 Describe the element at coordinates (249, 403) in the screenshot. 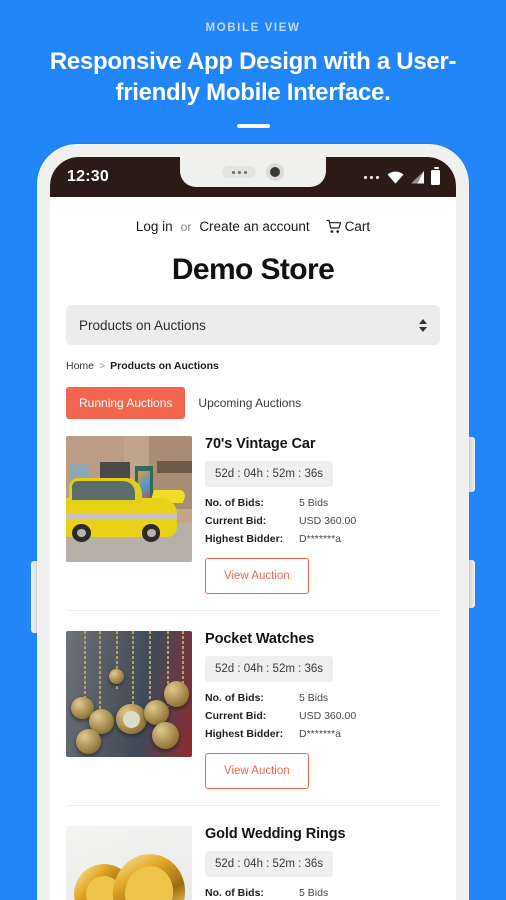

I see `tab-upcoming-auctions: Upcoming Auctions` at that location.